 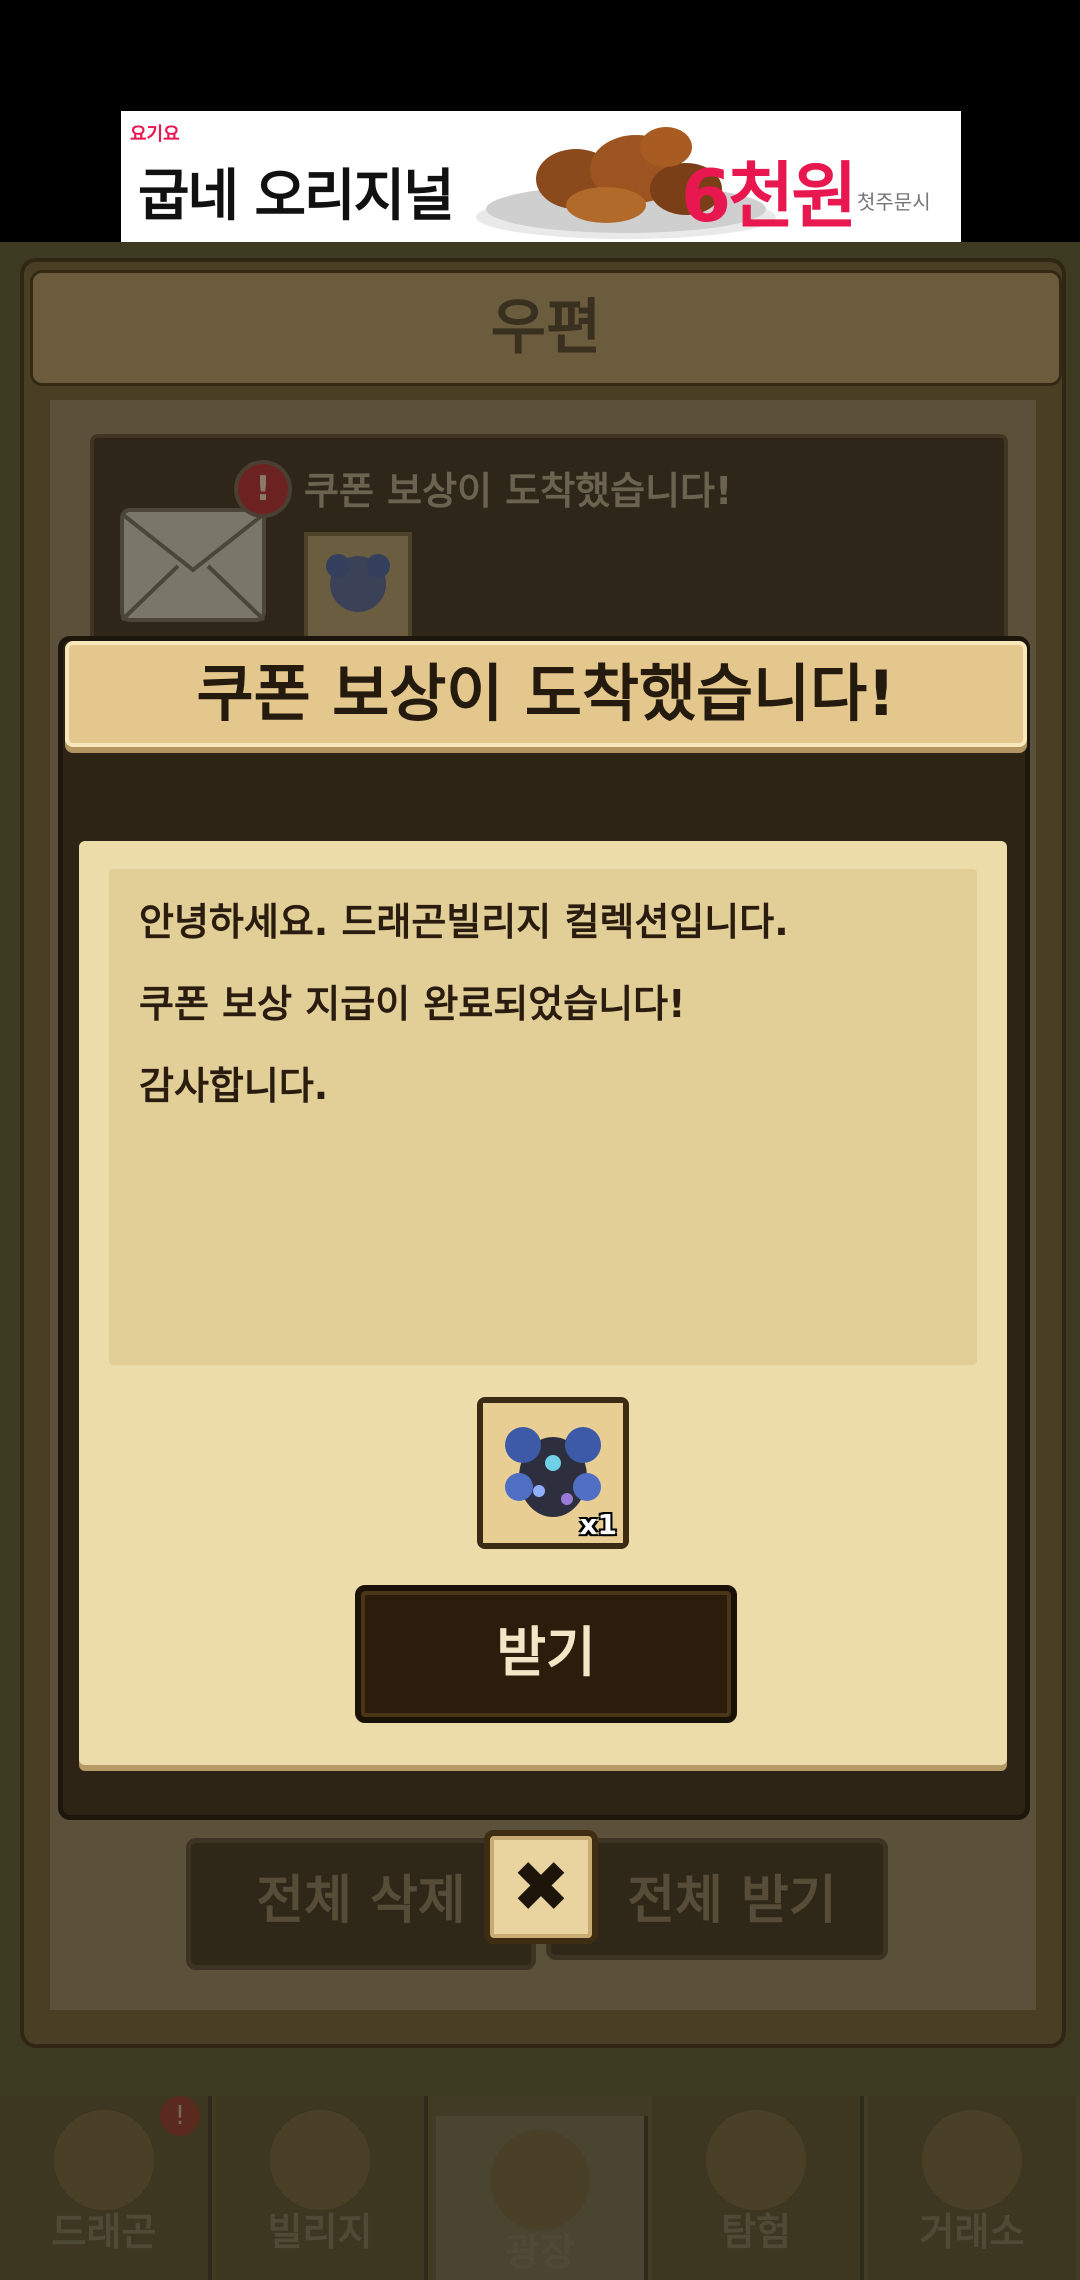 What do you see at coordinates (464, 922) in the screenshot?
I see `message-line: 안녕하세요. 드래곤빌리지 컬렉션입니다.` at bounding box center [464, 922].